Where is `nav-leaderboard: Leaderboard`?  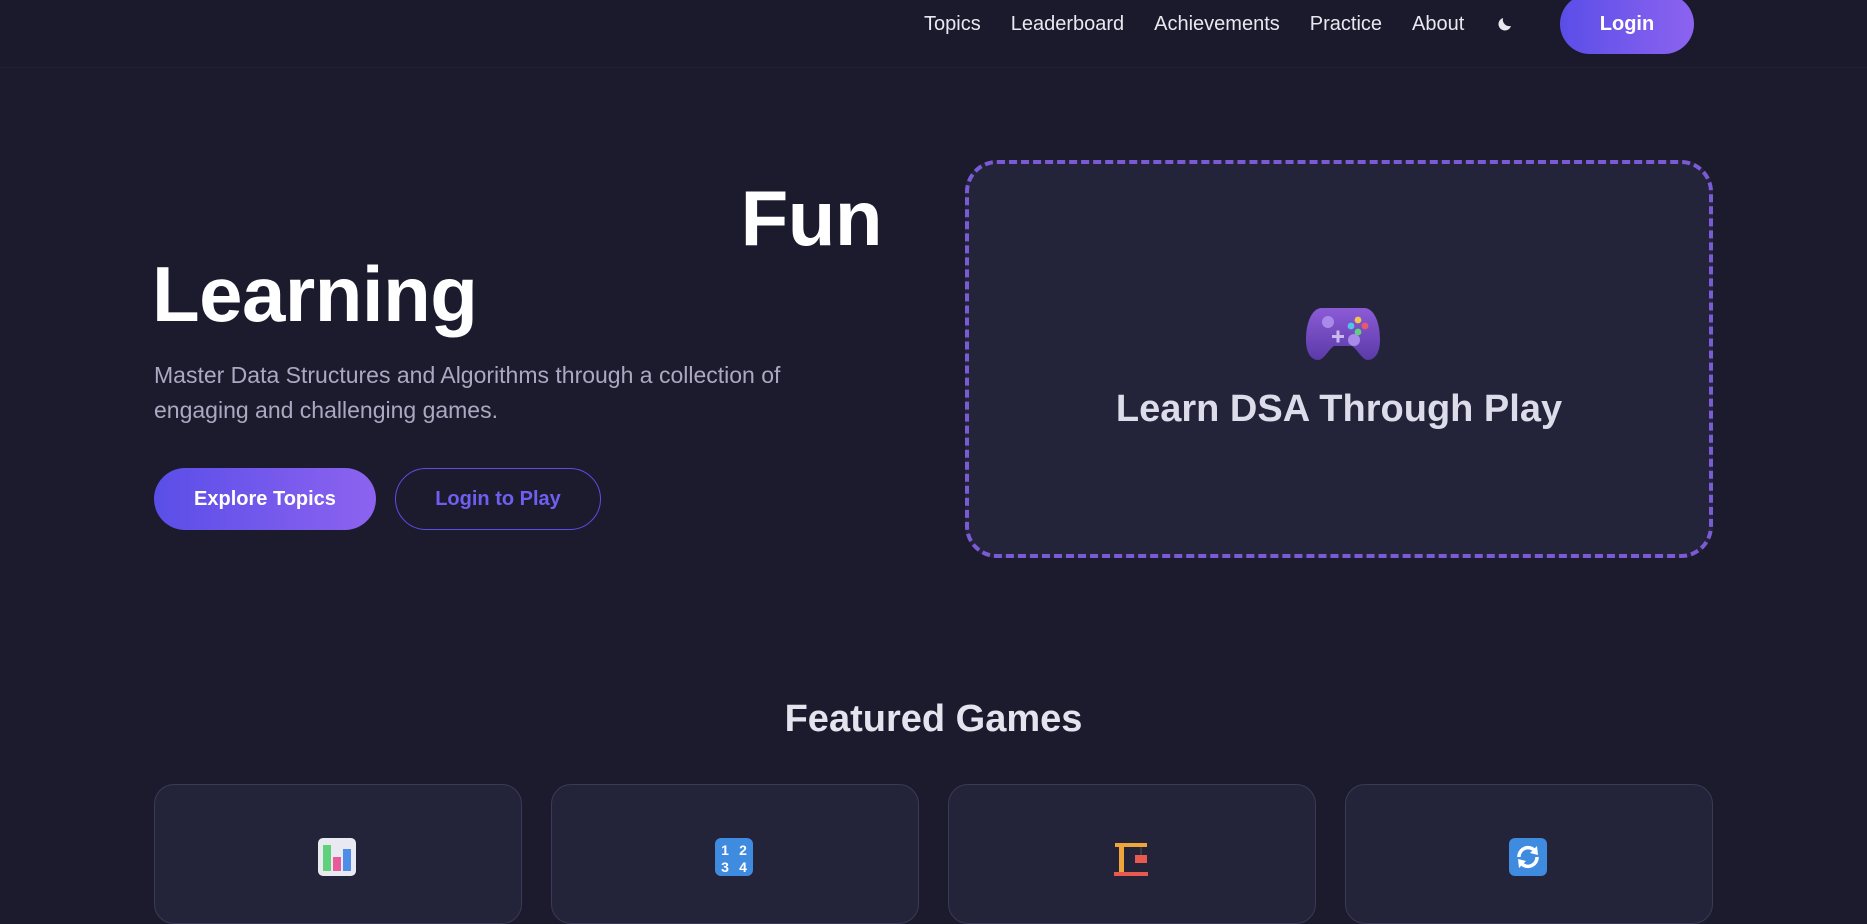
nav-leaderboard: Leaderboard is located at coordinates (1067, 24).